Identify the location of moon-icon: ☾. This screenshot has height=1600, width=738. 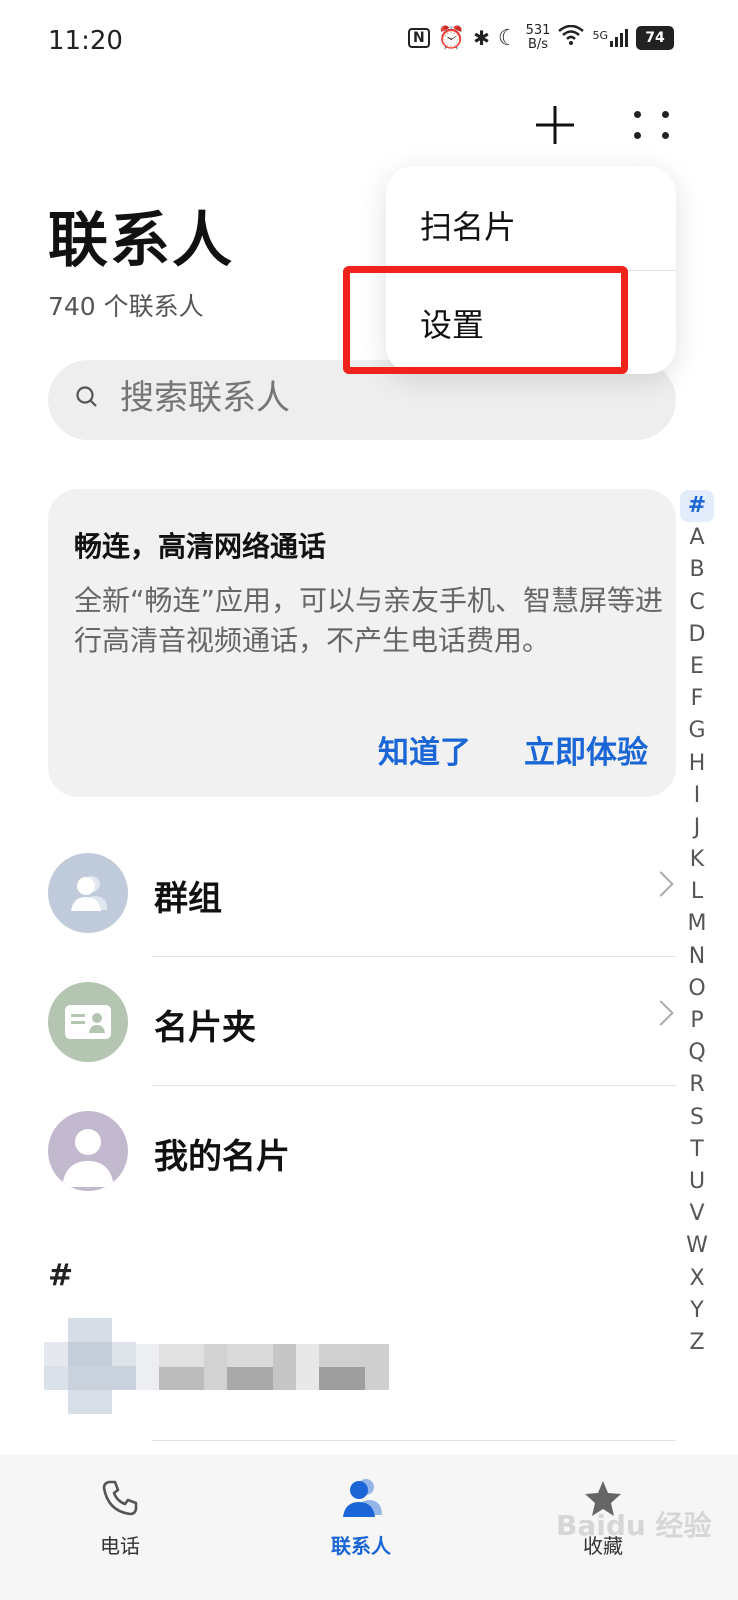
(507, 38).